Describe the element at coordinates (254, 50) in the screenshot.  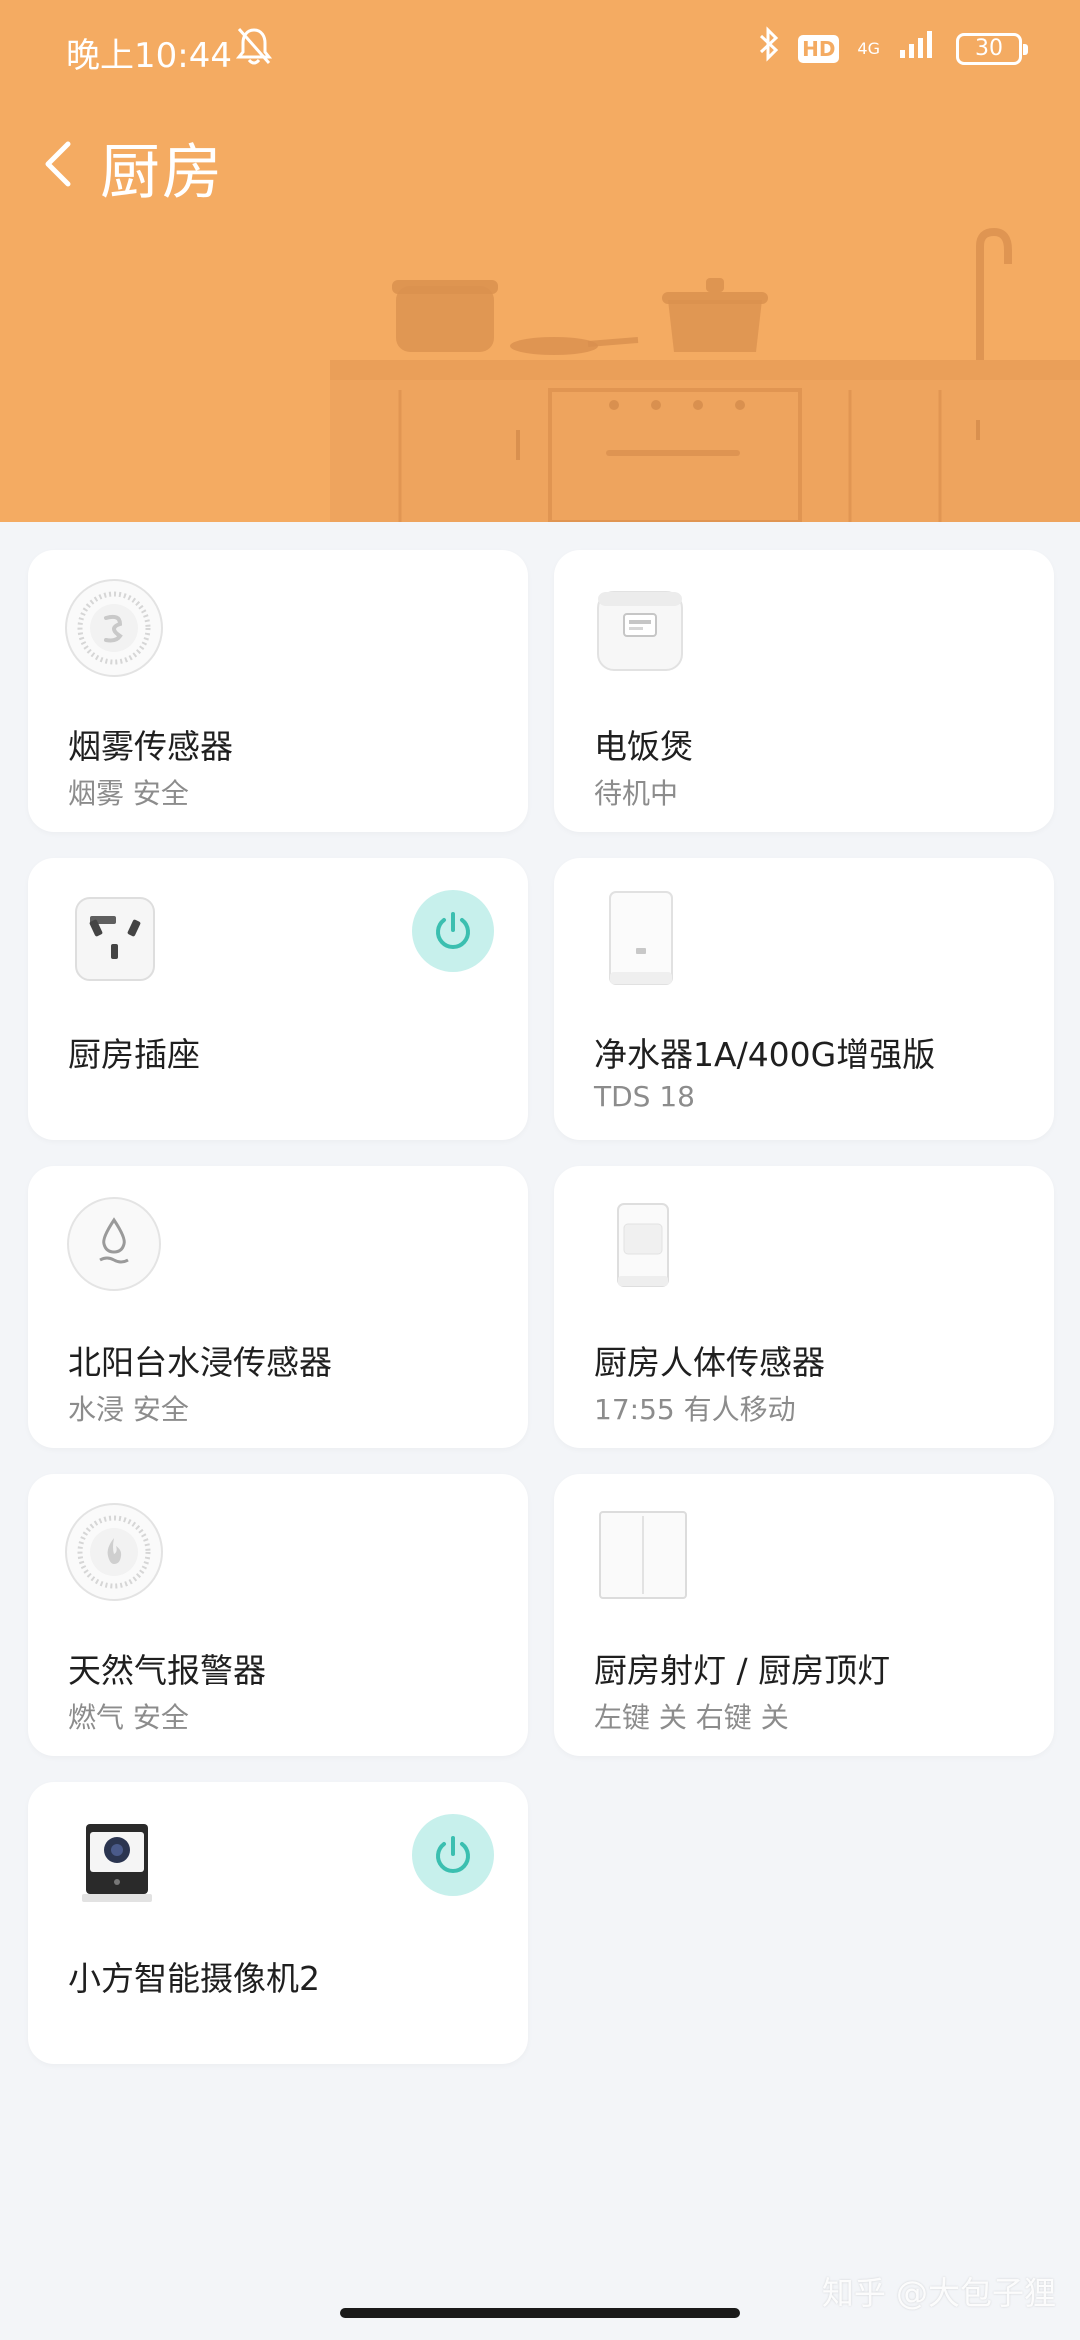
I see `bell-muted-icon` at that location.